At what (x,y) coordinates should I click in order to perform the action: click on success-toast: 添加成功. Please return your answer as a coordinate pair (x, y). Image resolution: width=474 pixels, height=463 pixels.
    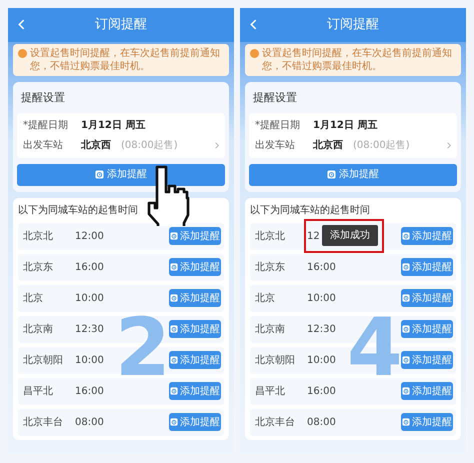
    Looking at the image, I should click on (350, 235).